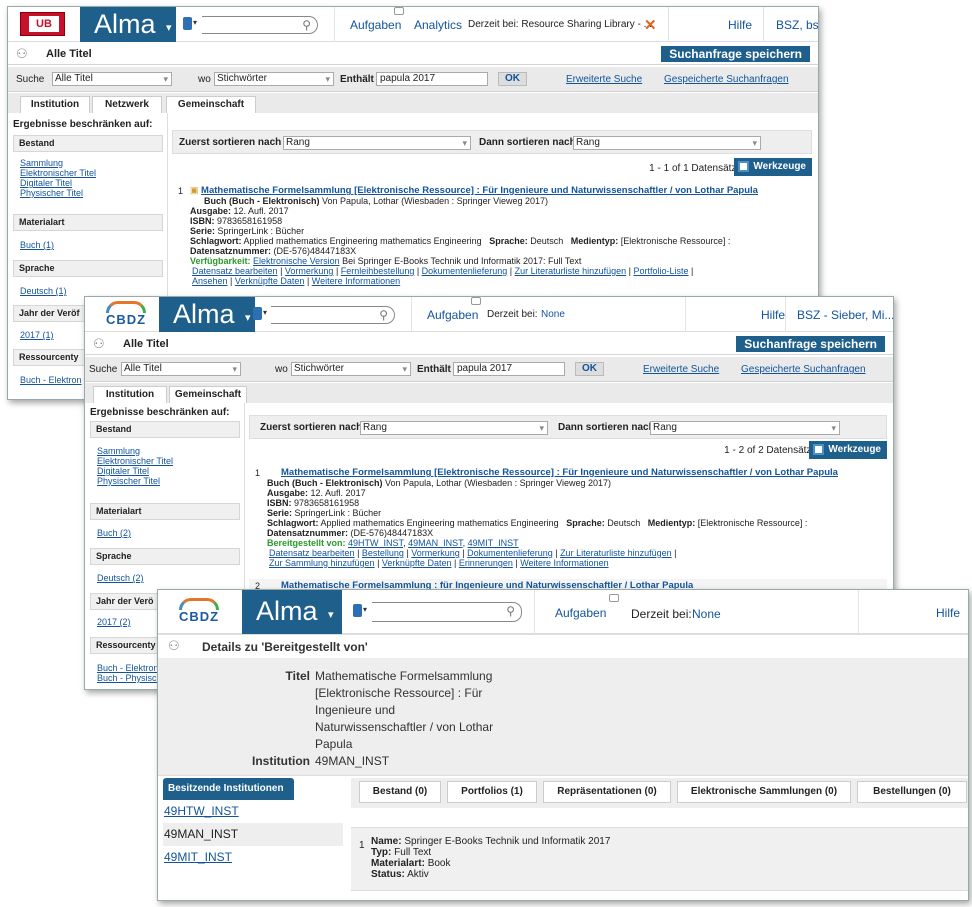  What do you see at coordinates (607, 792) in the screenshot?
I see `tab-representations: Repräsentationen (0)` at bounding box center [607, 792].